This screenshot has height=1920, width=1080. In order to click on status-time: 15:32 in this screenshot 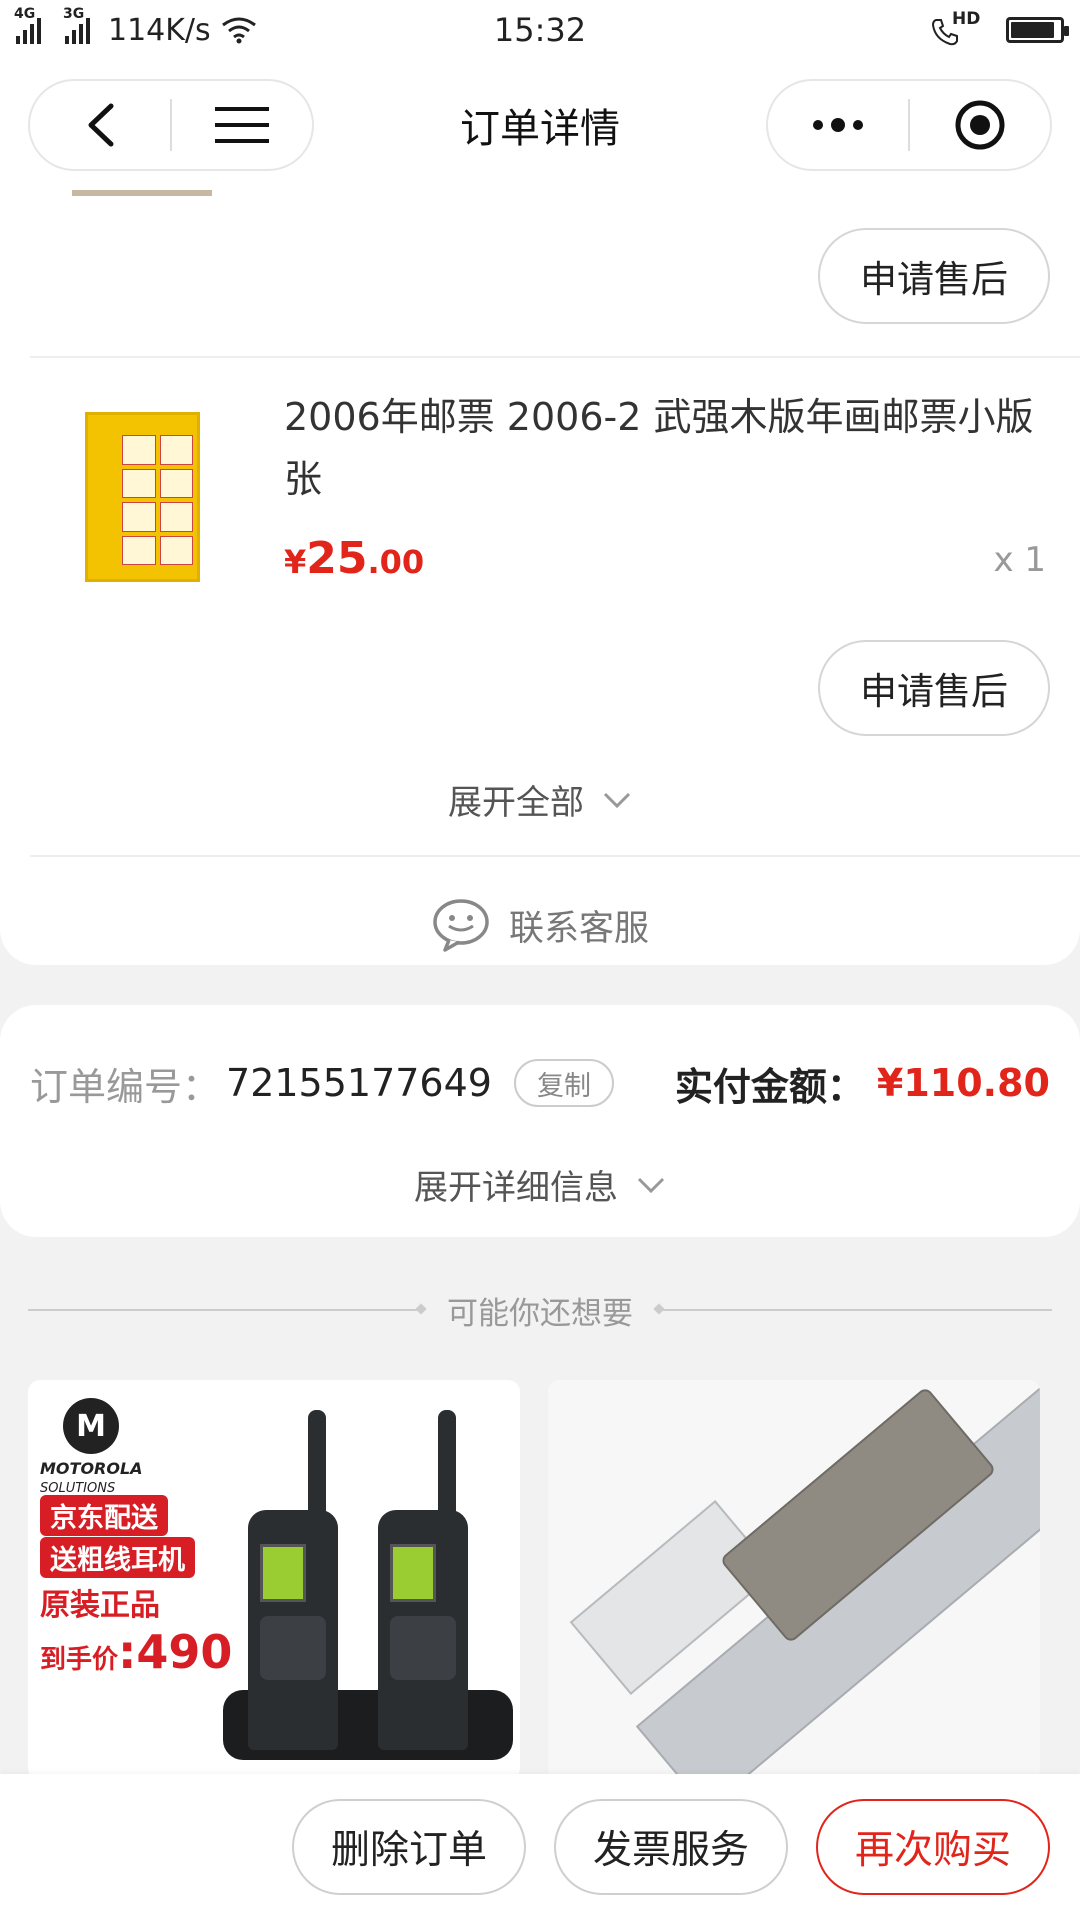, I will do `click(540, 30)`.